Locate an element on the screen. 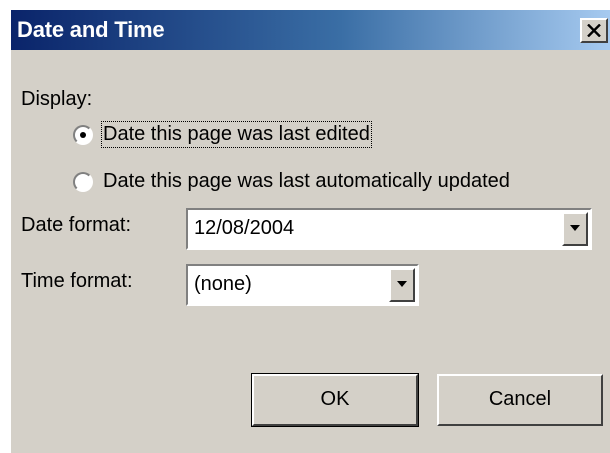  time-format-value: (none) is located at coordinates (223, 284).